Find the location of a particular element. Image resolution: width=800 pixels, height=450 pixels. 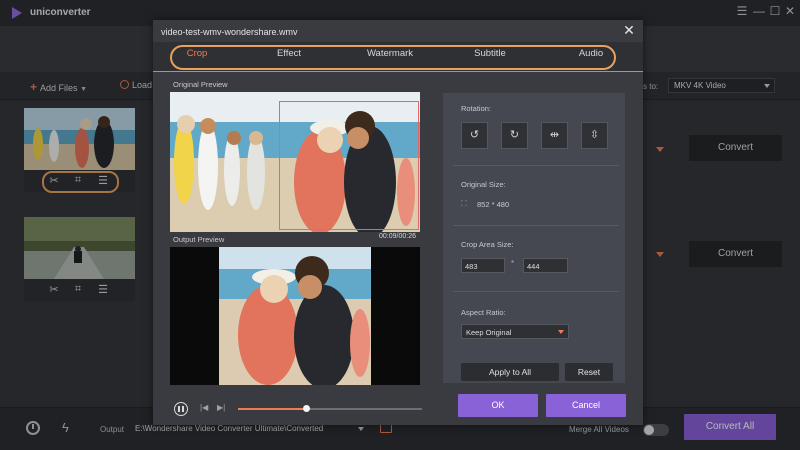

timecode: 00:09/00:26 is located at coordinates (397, 236).